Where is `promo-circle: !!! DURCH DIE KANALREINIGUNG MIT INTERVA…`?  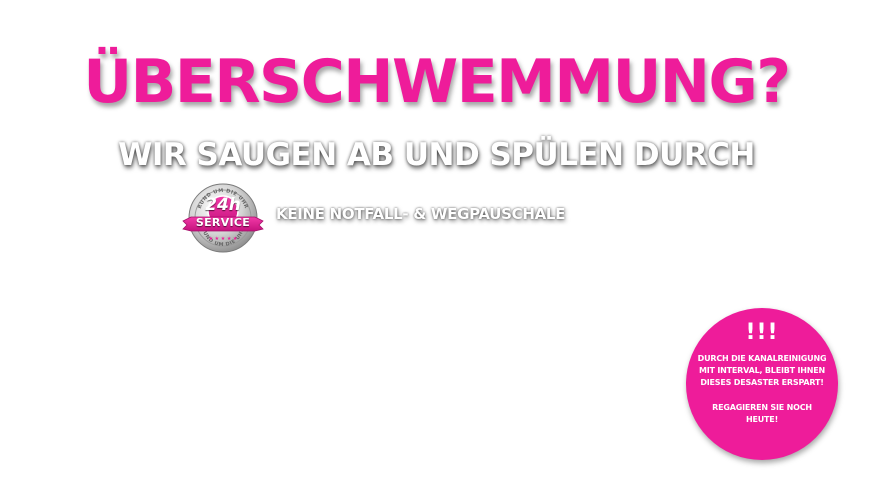
promo-circle: !!! DURCH DIE KANALREINIGUNG MIT INTERVA… is located at coordinates (762, 384).